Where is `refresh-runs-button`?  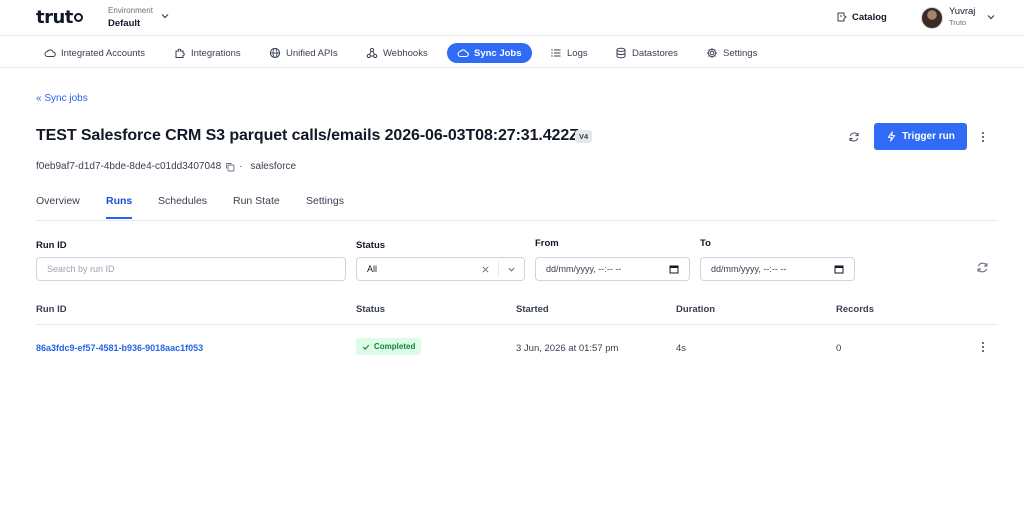
refresh-runs-button is located at coordinates (983, 268).